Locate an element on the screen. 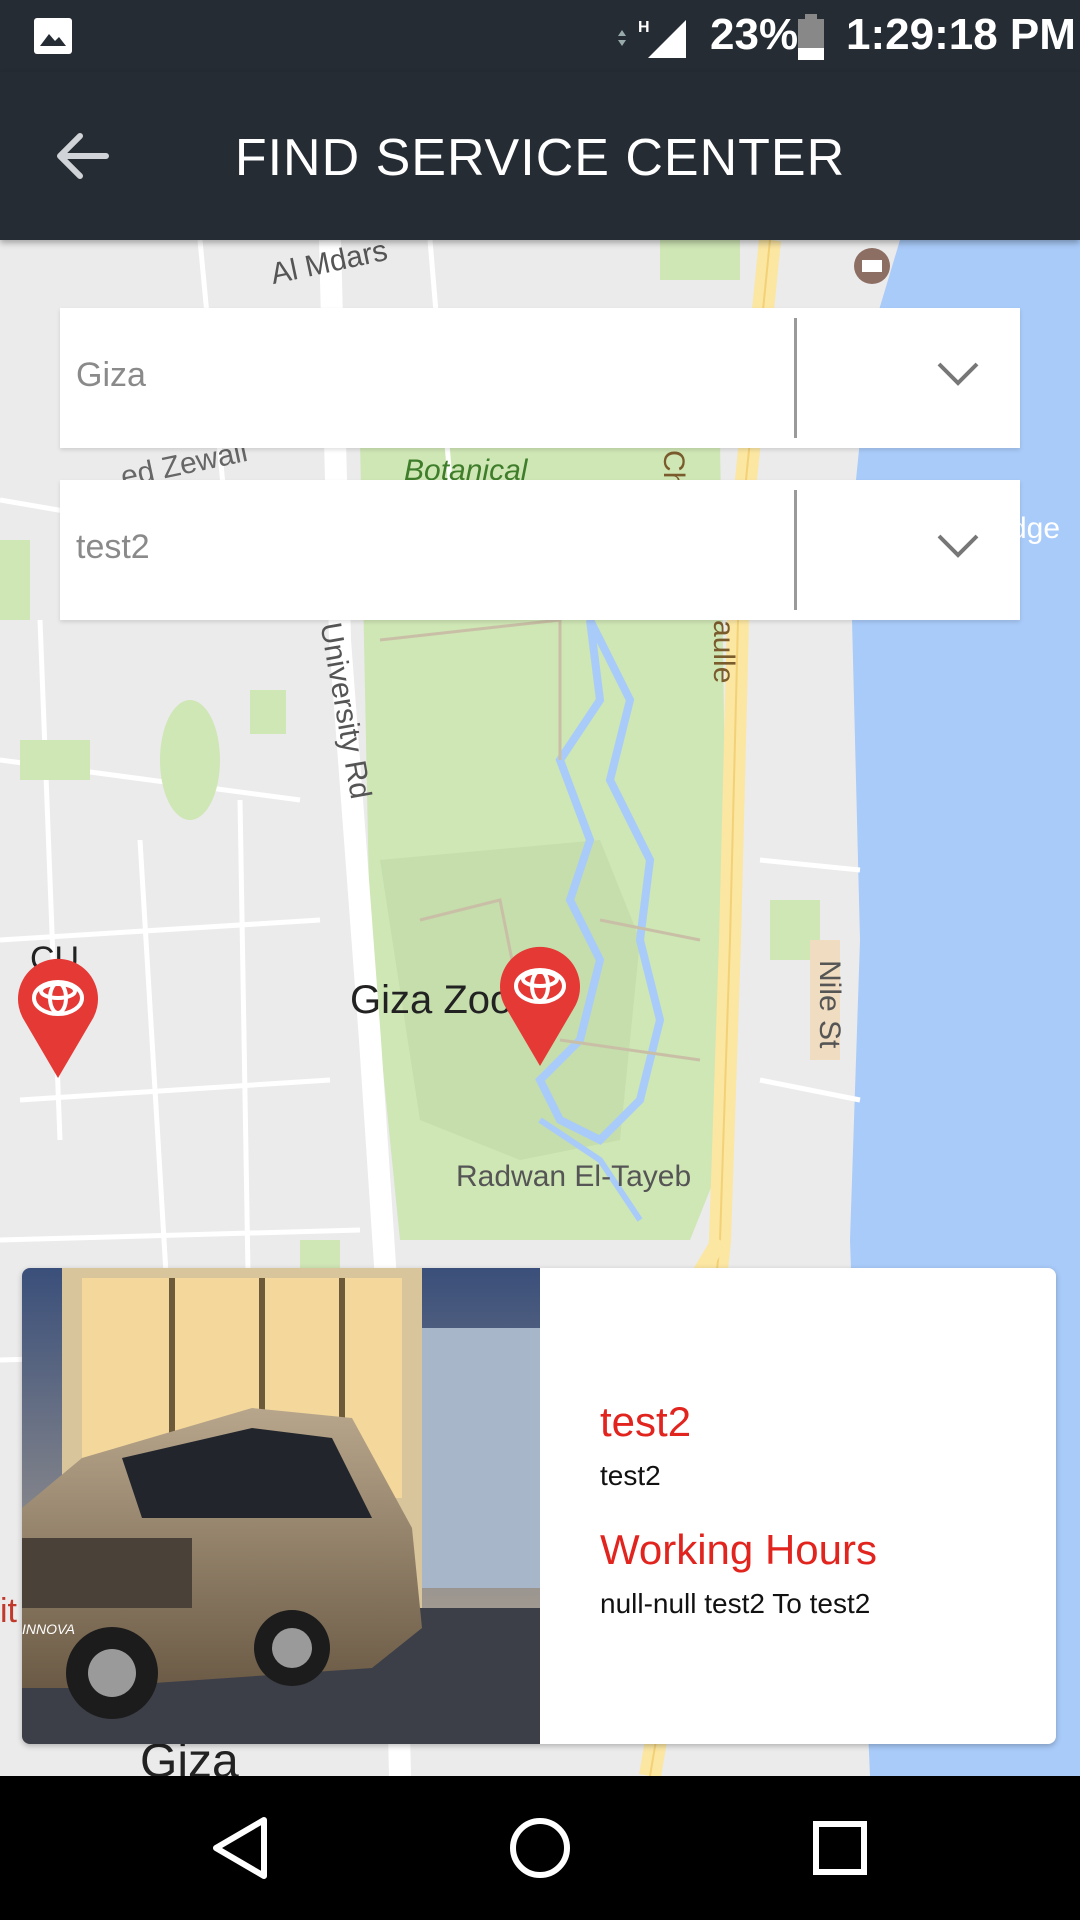  nav-back-icon is located at coordinates (240, 1848).